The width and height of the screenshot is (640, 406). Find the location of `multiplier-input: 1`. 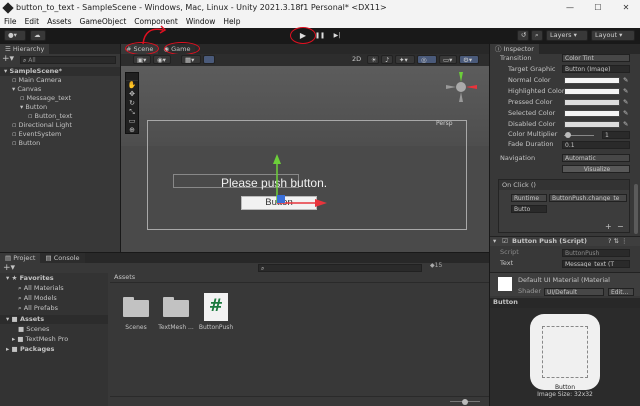

multiplier-input: 1 is located at coordinates (616, 135).